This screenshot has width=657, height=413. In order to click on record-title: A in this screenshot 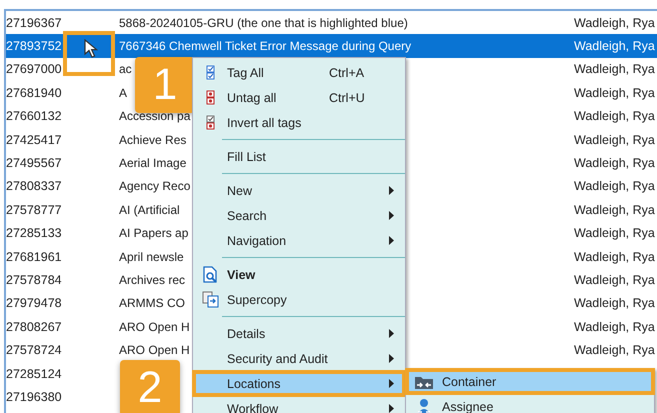, I will do `click(123, 93)`.